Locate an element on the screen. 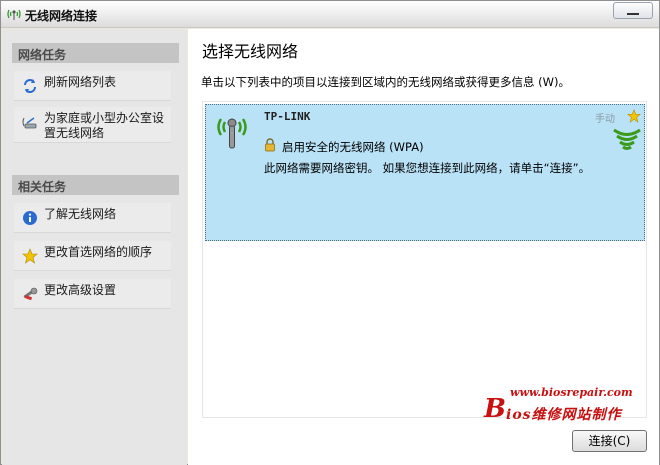 The image size is (660, 465). preferred-star-icon is located at coordinates (634, 116).